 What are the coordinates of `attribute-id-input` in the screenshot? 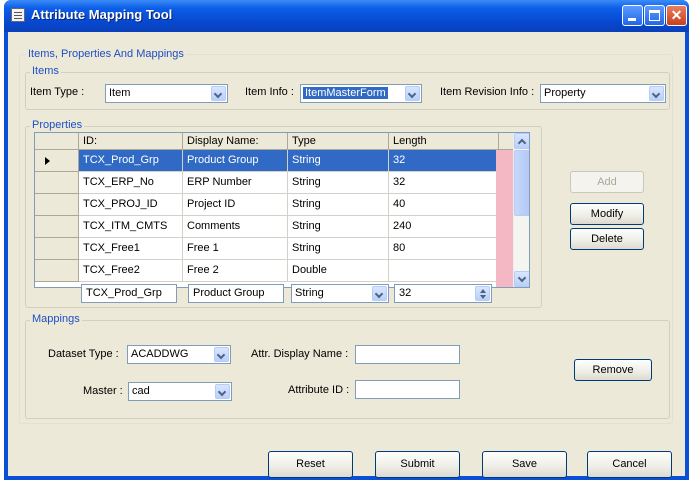 It's located at (407, 389).